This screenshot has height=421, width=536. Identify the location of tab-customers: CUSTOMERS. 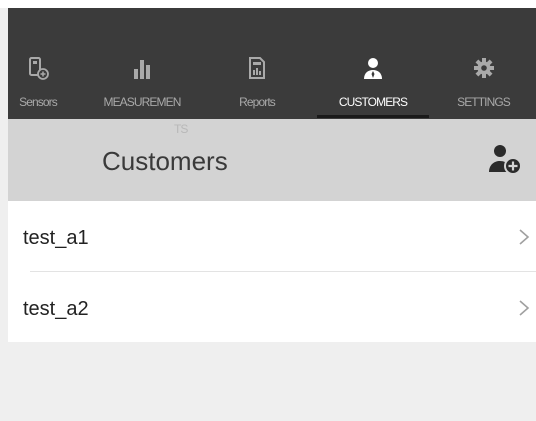
(373, 63).